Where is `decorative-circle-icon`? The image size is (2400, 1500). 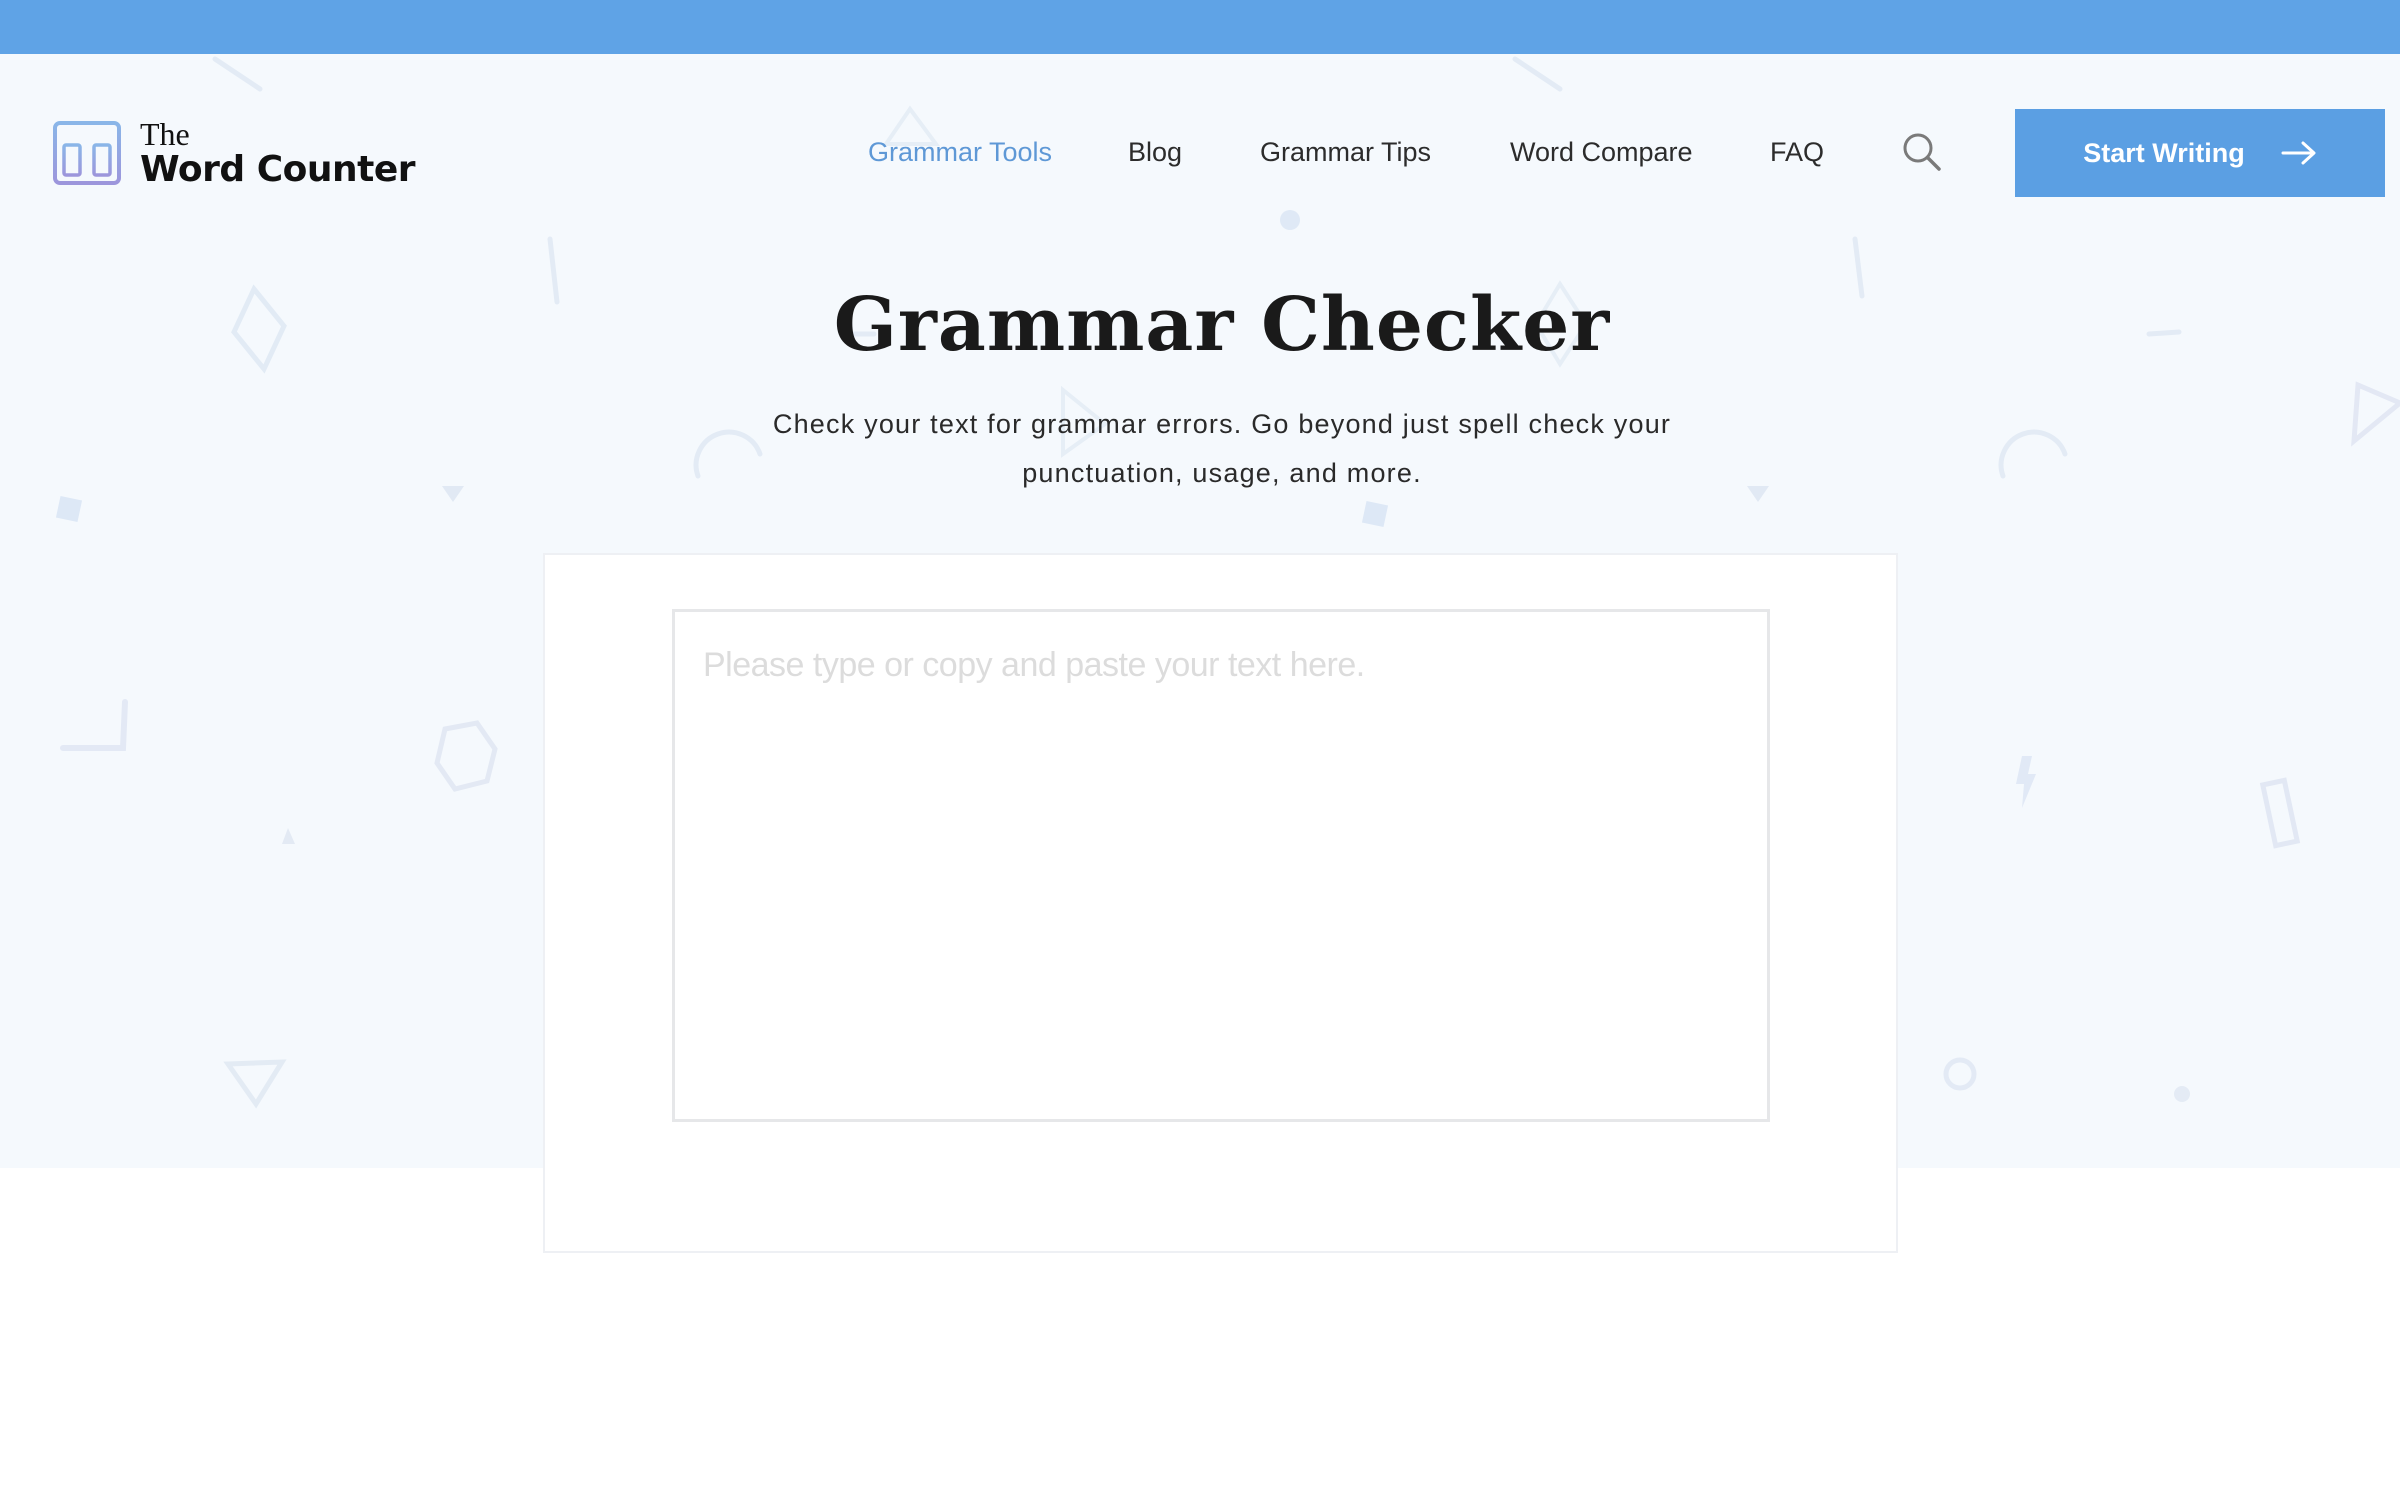
decorative-circle-icon is located at coordinates (1960, 1074).